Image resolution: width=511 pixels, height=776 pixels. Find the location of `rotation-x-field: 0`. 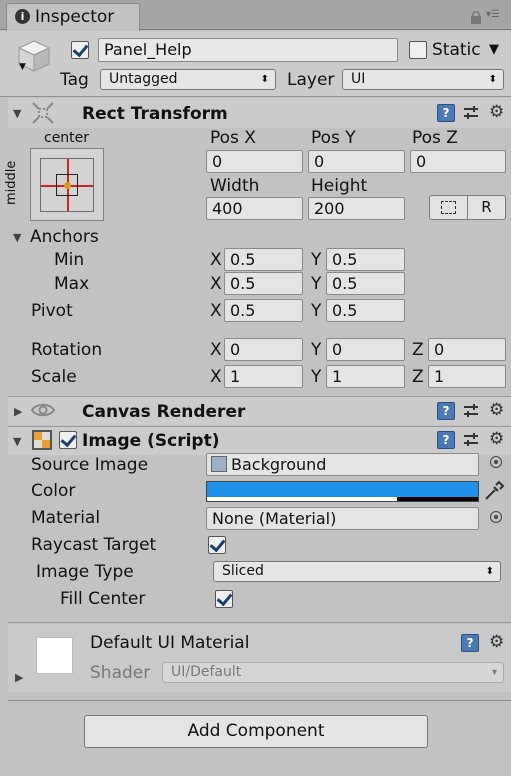

rotation-x-field: 0 is located at coordinates (263, 349).